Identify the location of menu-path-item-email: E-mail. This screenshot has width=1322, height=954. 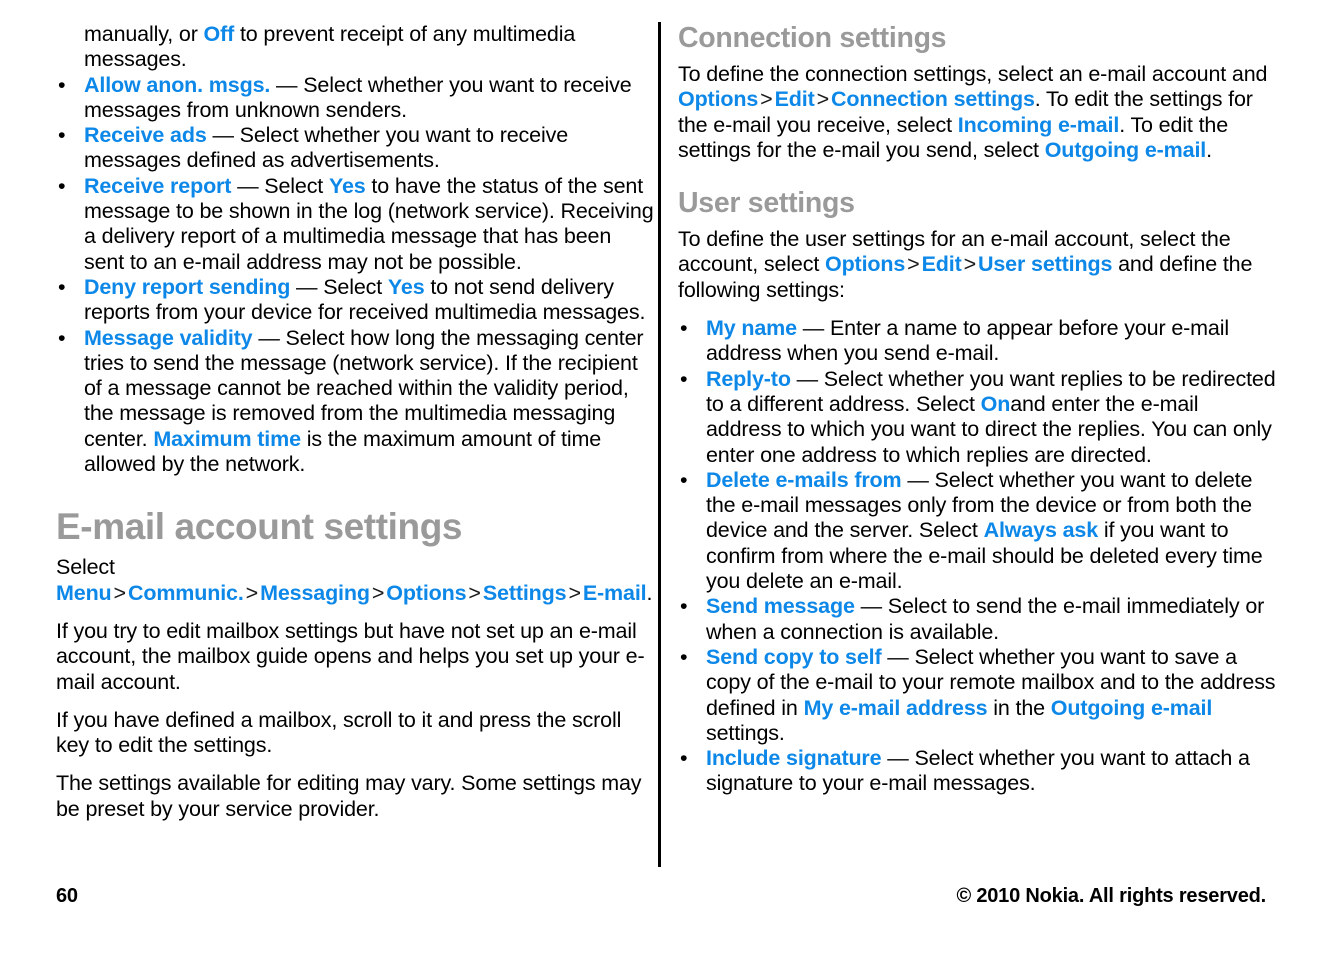
(615, 593).